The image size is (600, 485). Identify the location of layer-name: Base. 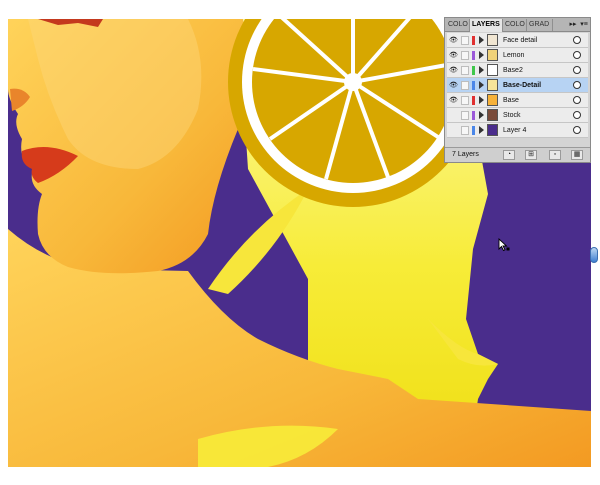
(511, 100).